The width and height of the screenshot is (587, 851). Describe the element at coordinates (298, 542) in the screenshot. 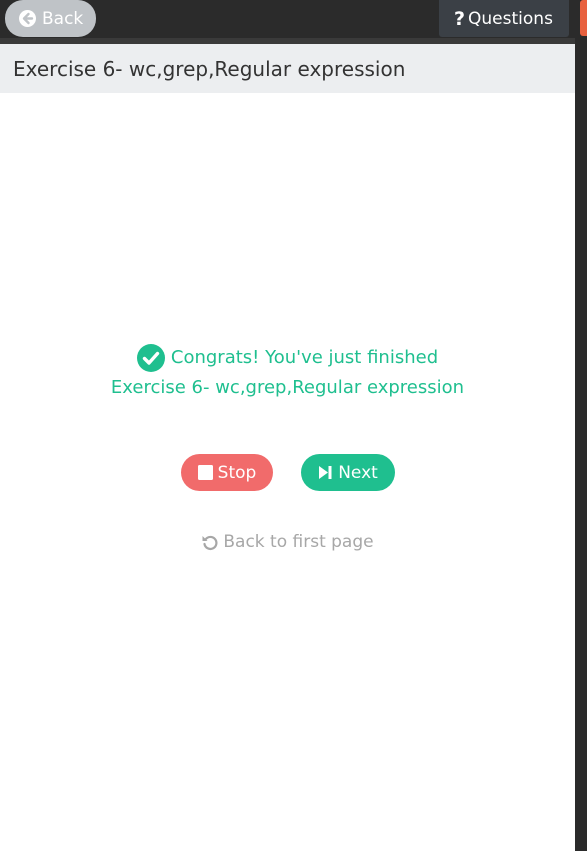

I see `back-to-first-page-label: Back to first page` at that location.